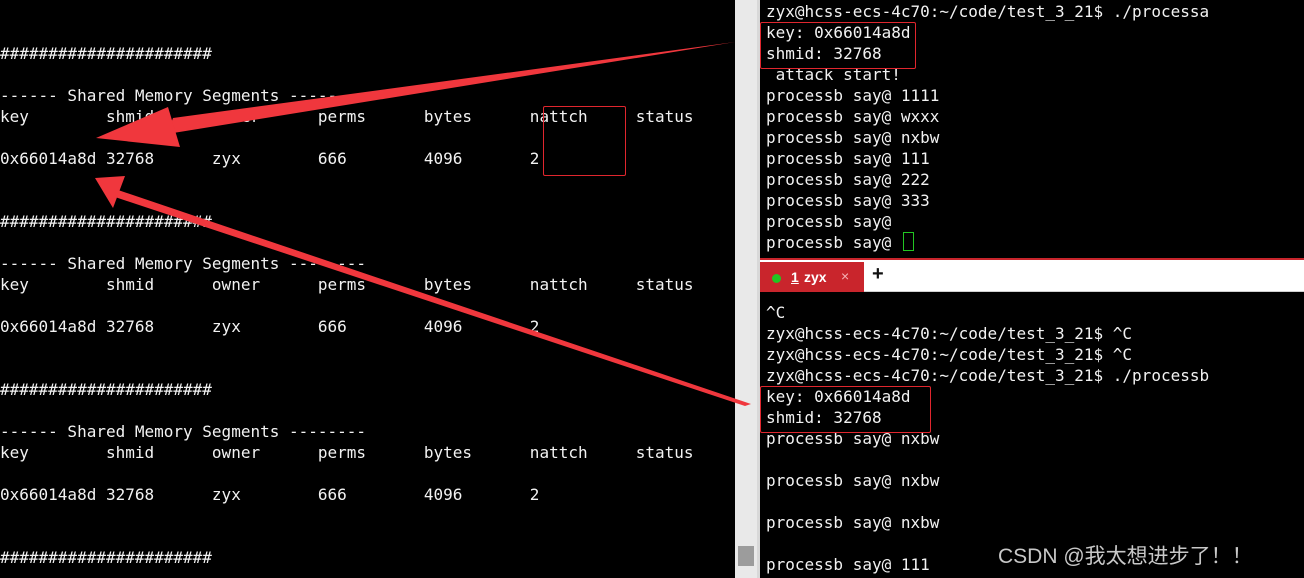  I want to click on message-line-with-cursor: processb say@, so click(840, 242).